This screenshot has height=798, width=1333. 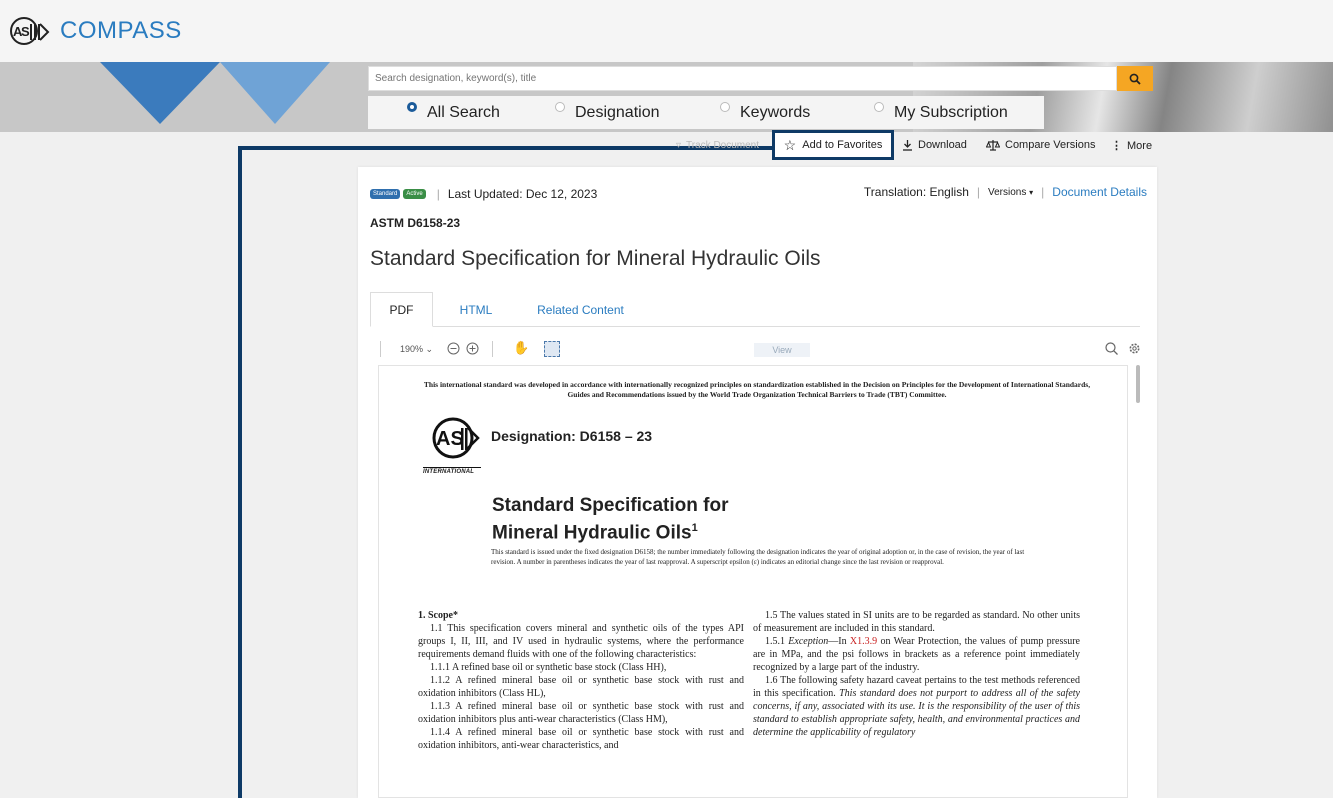 I want to click on compare-versions-button: Compare Versions, so click(x=1041, y=145).